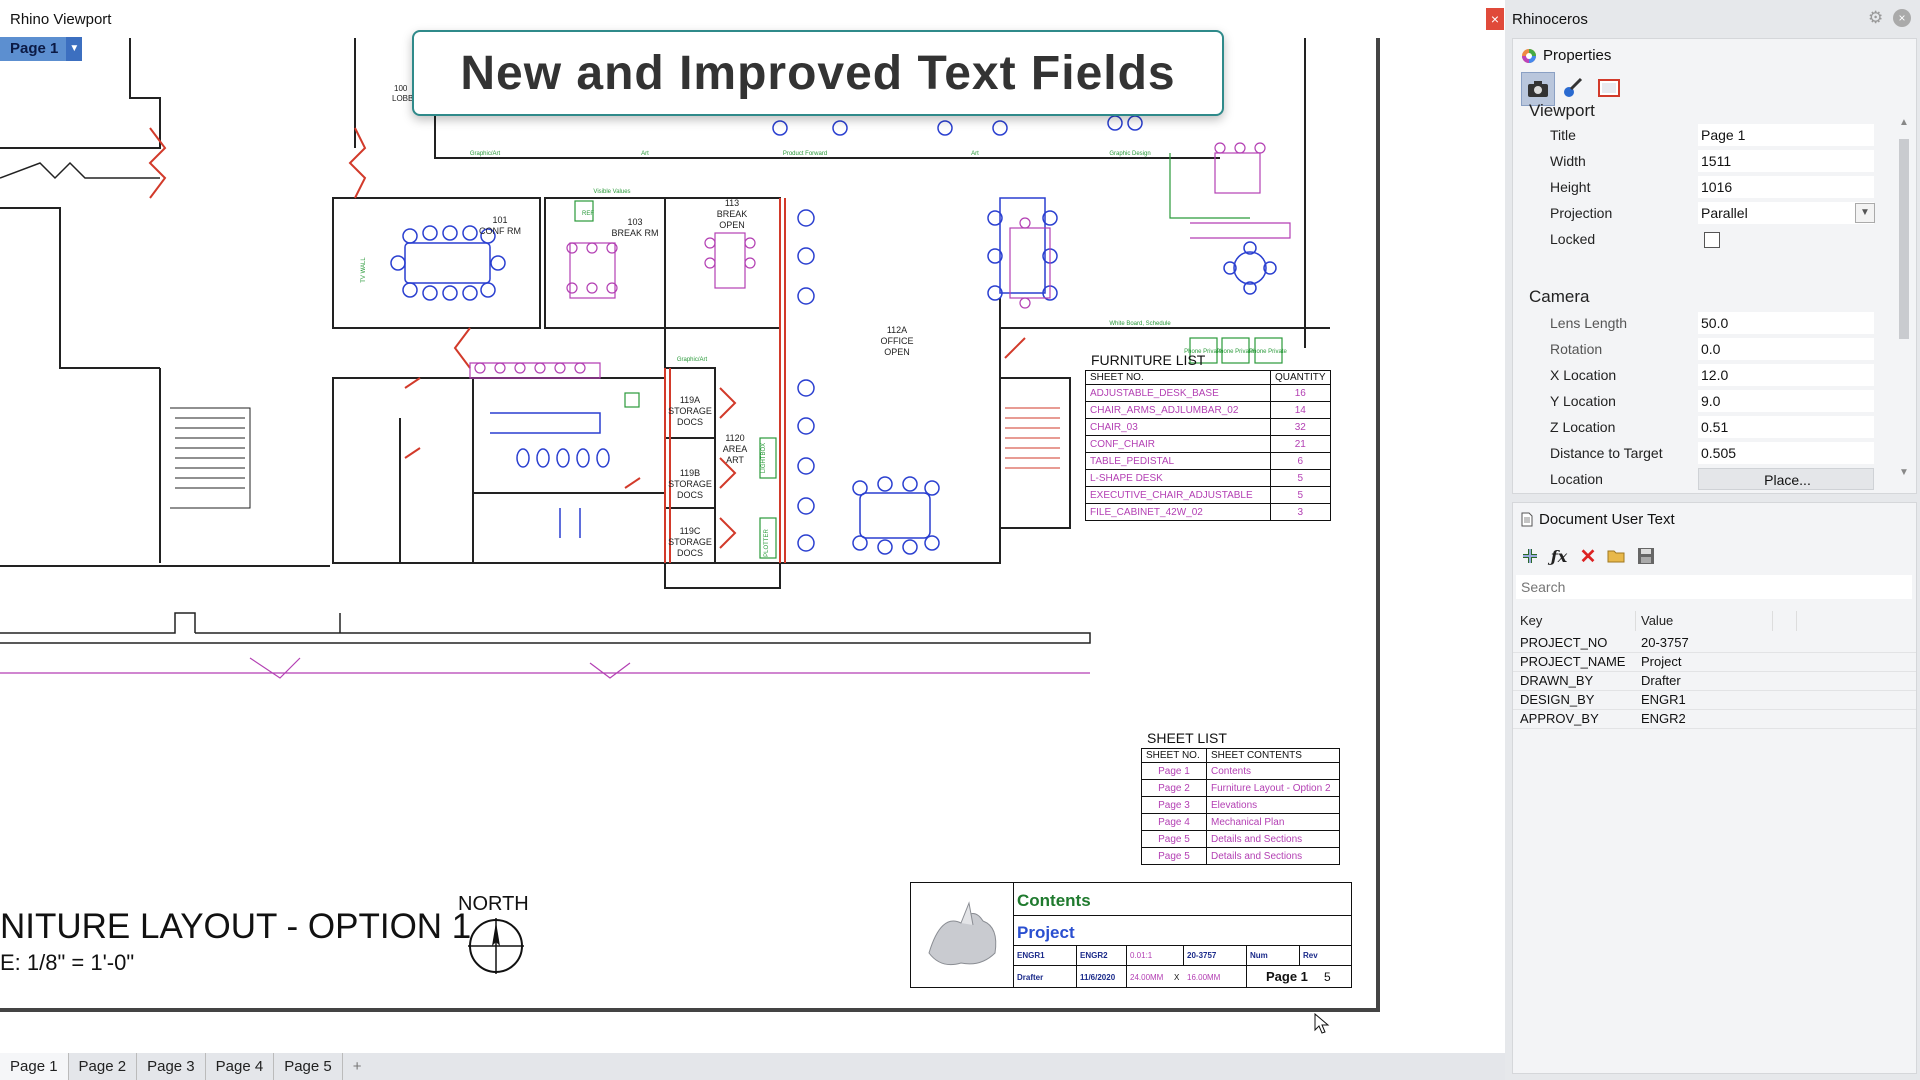 This screenshot has width=1920, height=1080. I want to click on table-row: DESIGN_BY ENGR1, so click(1714, 700).